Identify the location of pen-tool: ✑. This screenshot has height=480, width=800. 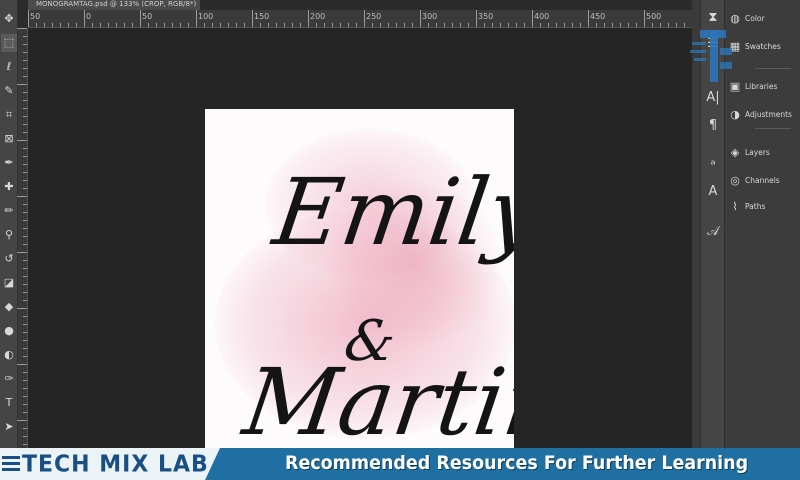
(9, 379).